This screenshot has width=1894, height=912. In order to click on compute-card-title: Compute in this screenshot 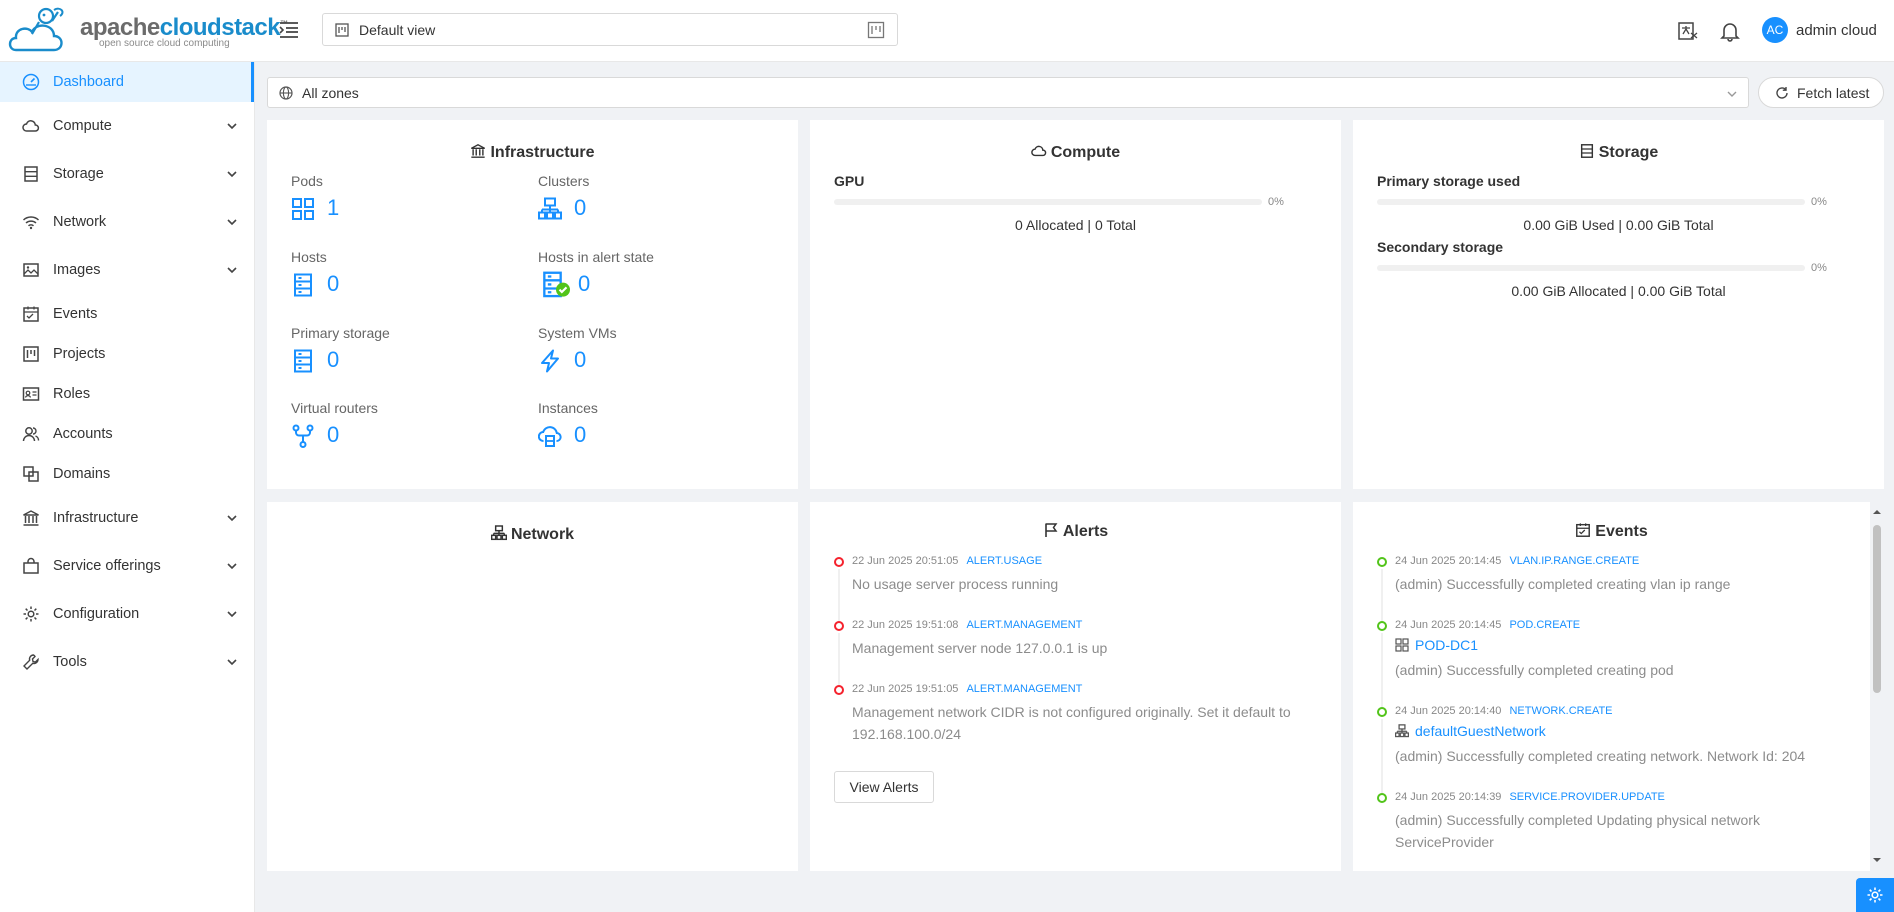, I will do `click(1075, 152)`.